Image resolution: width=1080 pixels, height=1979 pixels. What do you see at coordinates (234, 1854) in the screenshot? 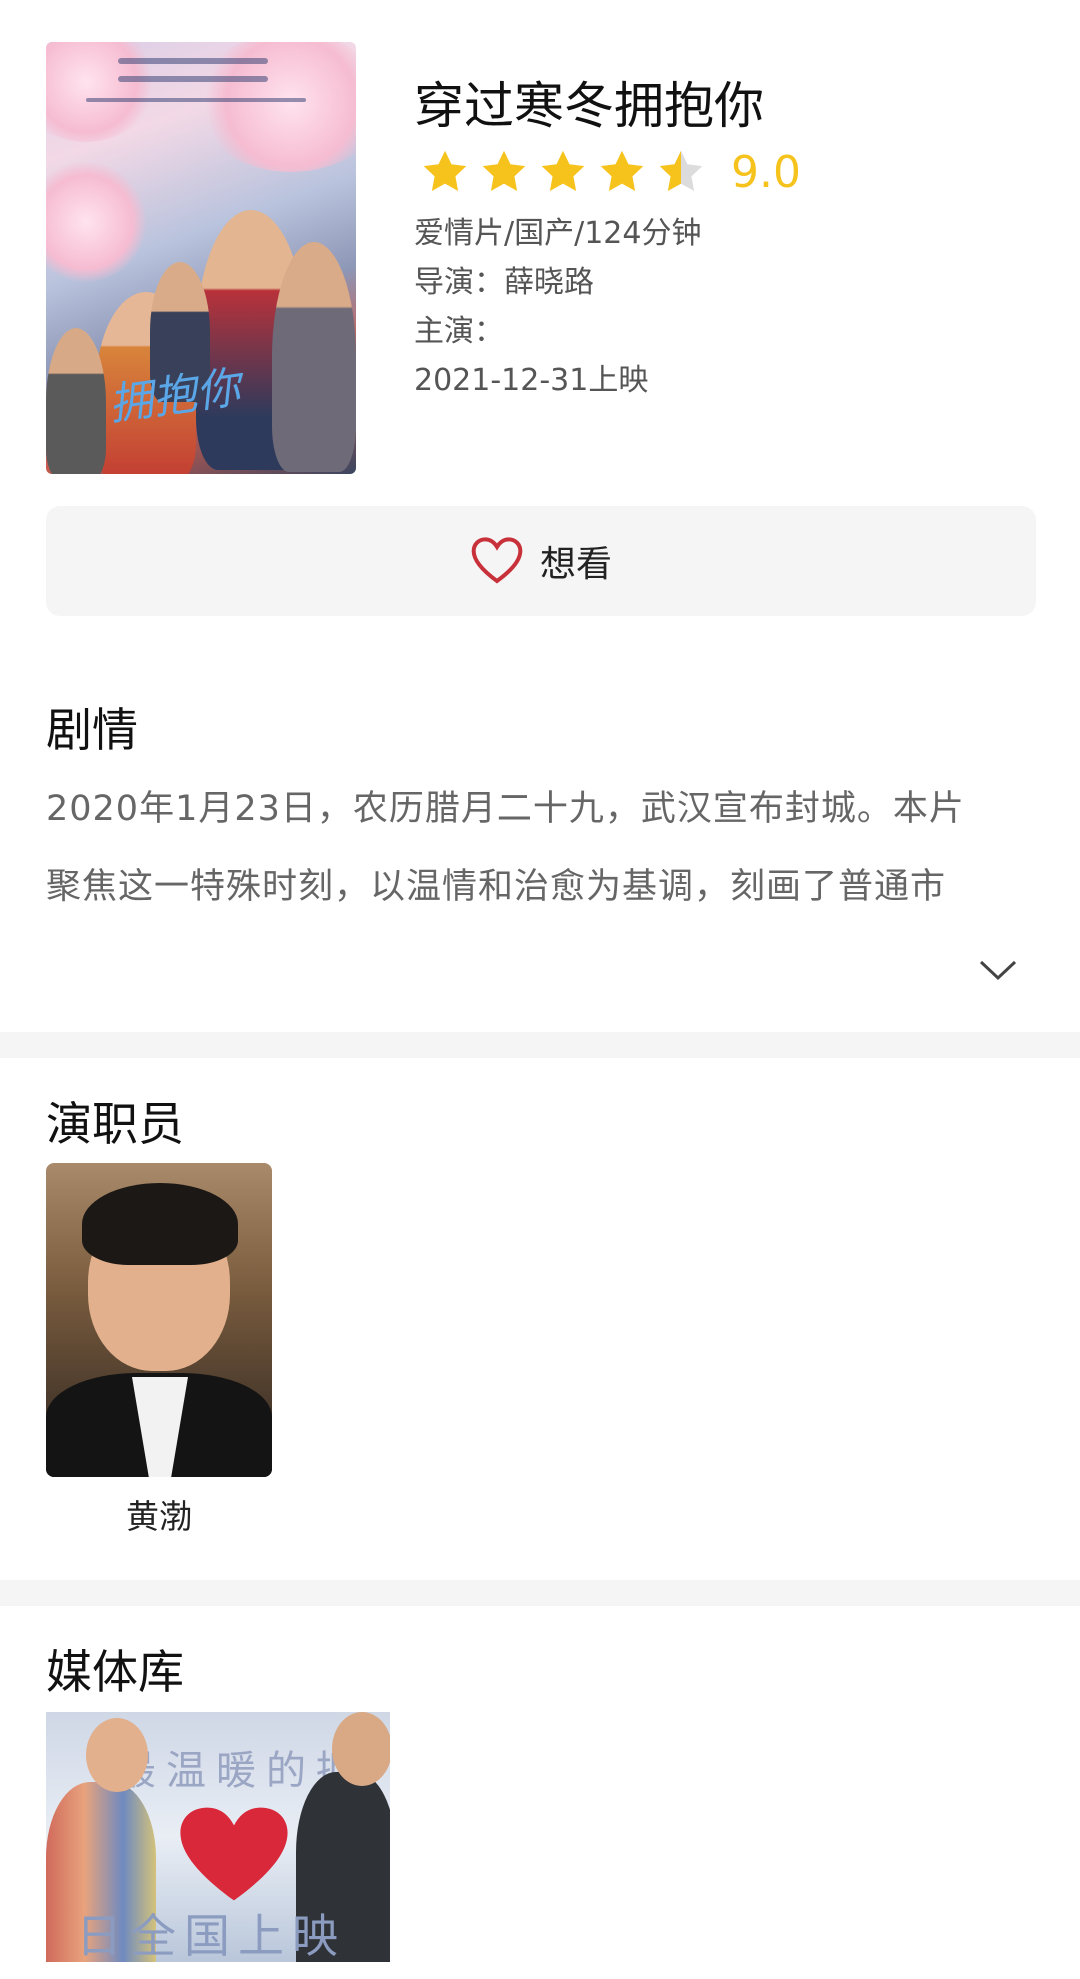
I see `heart-prop-icon` at bounding box center [234, 1854].